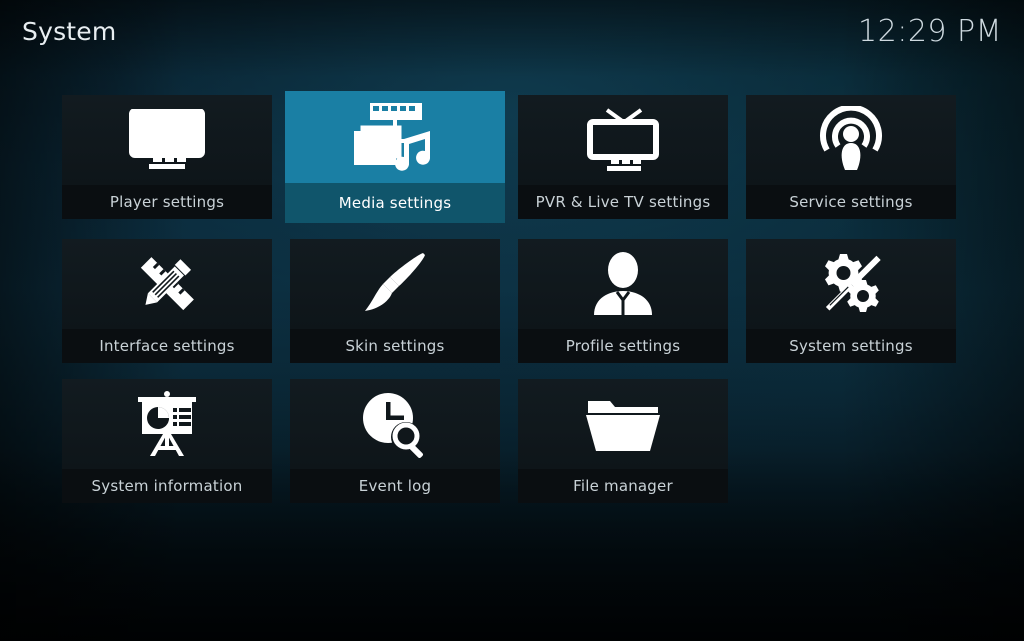 The width and height of the screenshot is (1024, 641). I want to click on monitor-play-icon, so click(167, 140).